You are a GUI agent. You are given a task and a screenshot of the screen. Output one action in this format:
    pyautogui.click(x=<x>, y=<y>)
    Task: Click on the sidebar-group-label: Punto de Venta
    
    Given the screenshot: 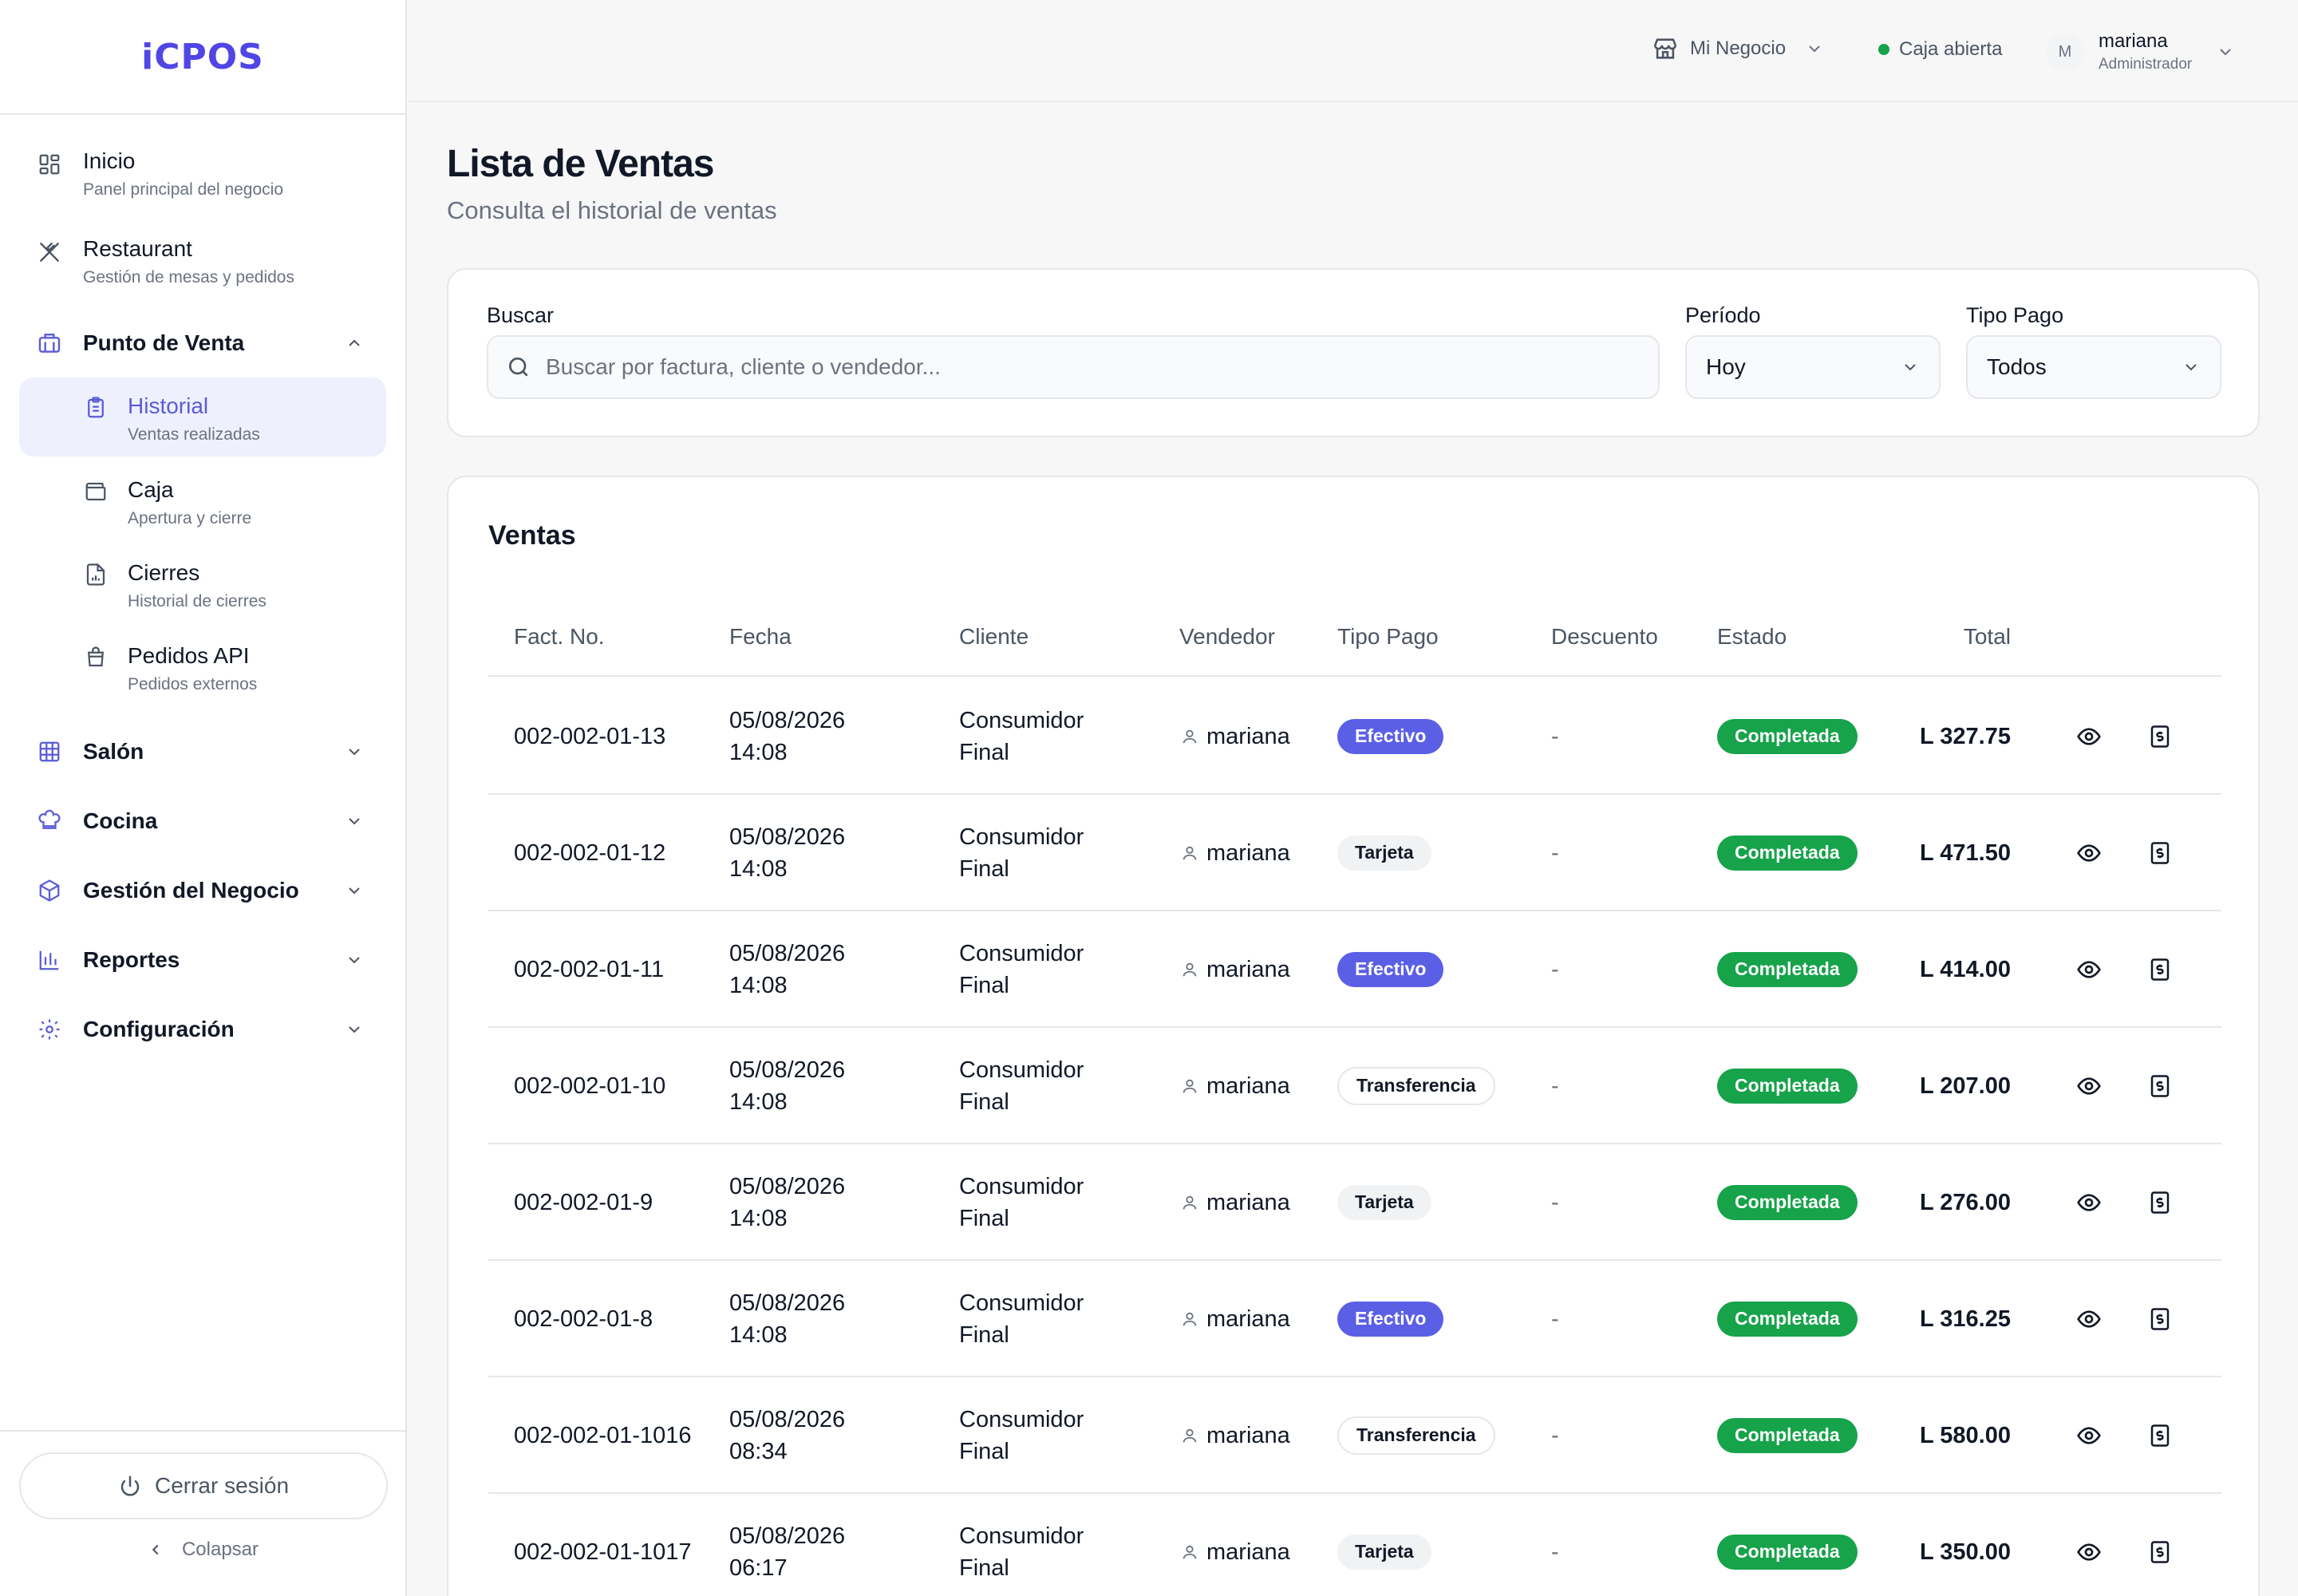 What is the action you would take?
    pyautogui.click(x=164, y=343)
    